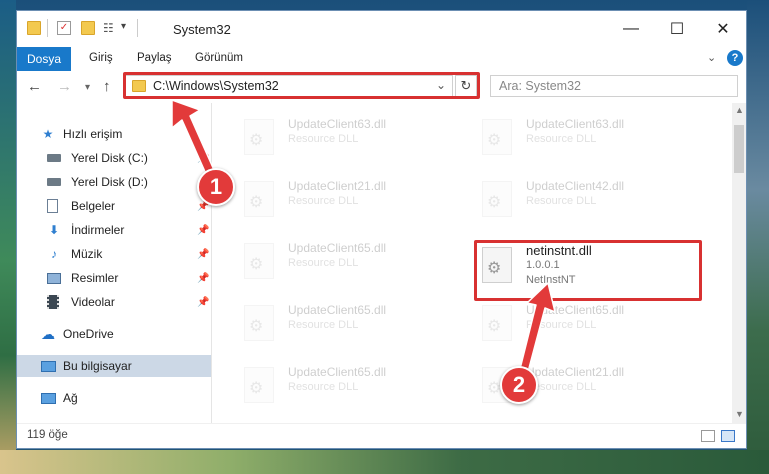 This screenshot has height=474, width=769. Describe the element at coordinates (384, 462) in the screenshot. I see `desktop-background-bottom` at that location.